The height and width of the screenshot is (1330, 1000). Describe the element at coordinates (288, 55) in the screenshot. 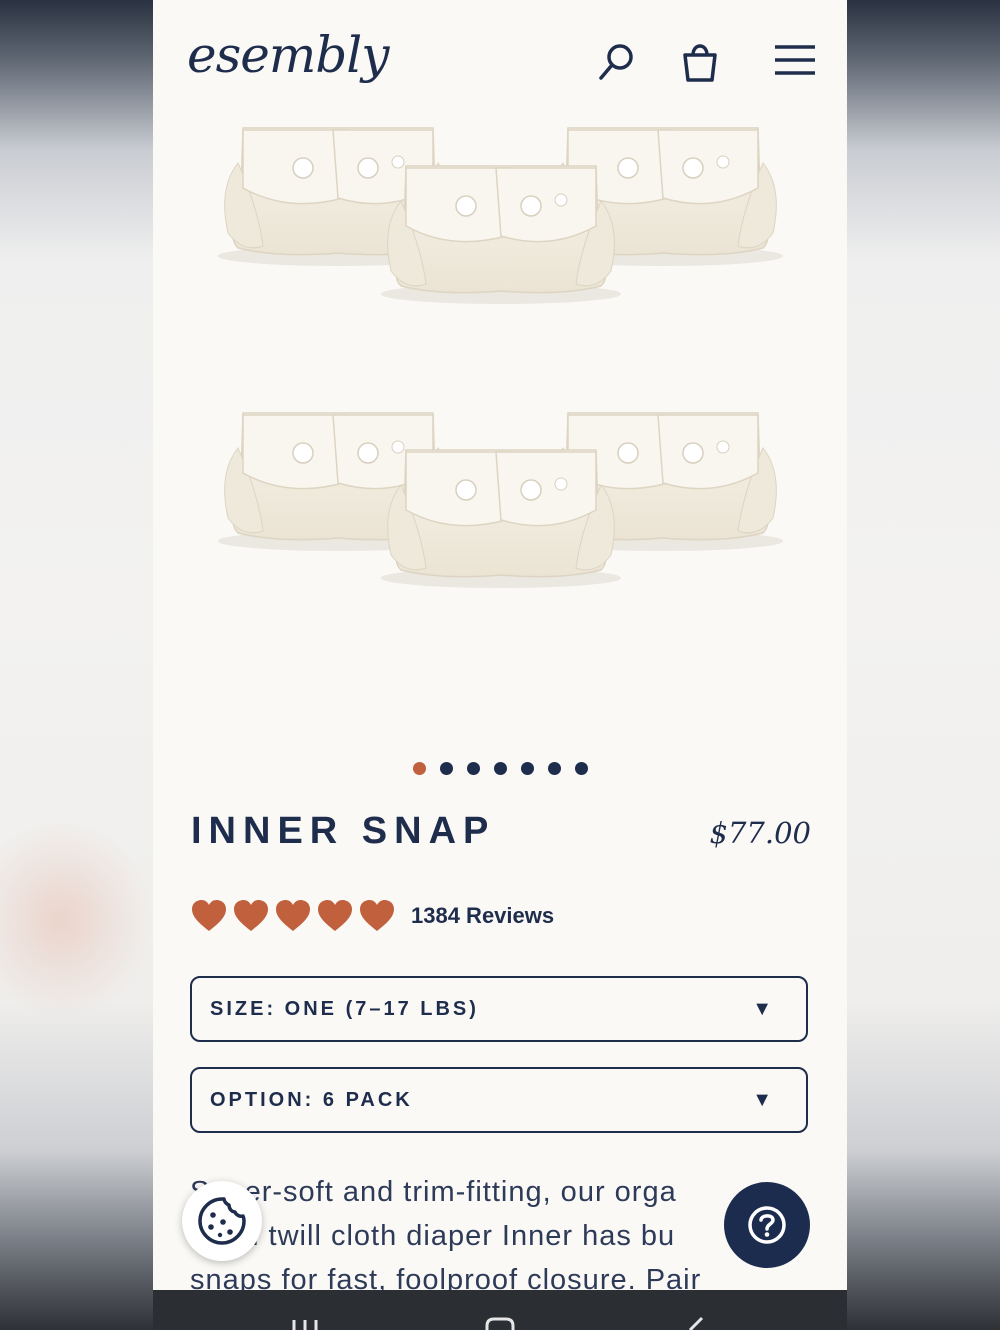

I see `esembly-logo: esembly` at that location.